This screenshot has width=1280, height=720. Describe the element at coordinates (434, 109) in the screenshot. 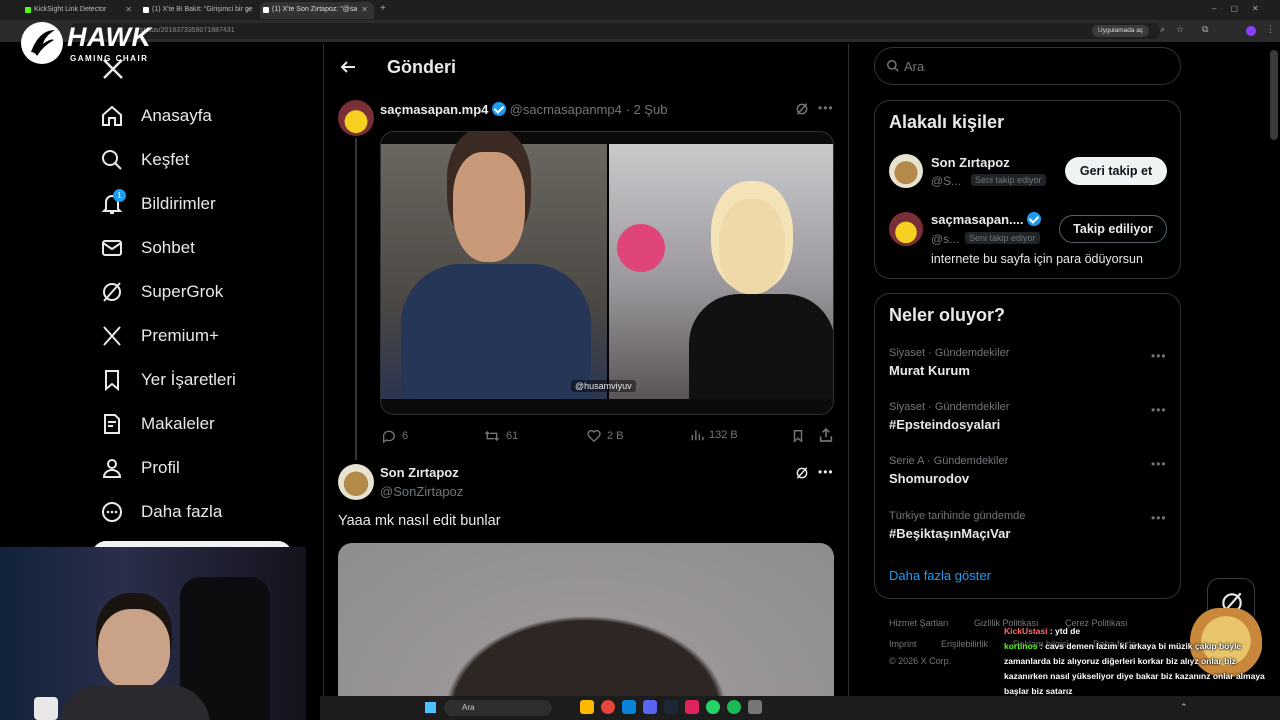

I see `author-name: saçmasapan.mp4` at that location.